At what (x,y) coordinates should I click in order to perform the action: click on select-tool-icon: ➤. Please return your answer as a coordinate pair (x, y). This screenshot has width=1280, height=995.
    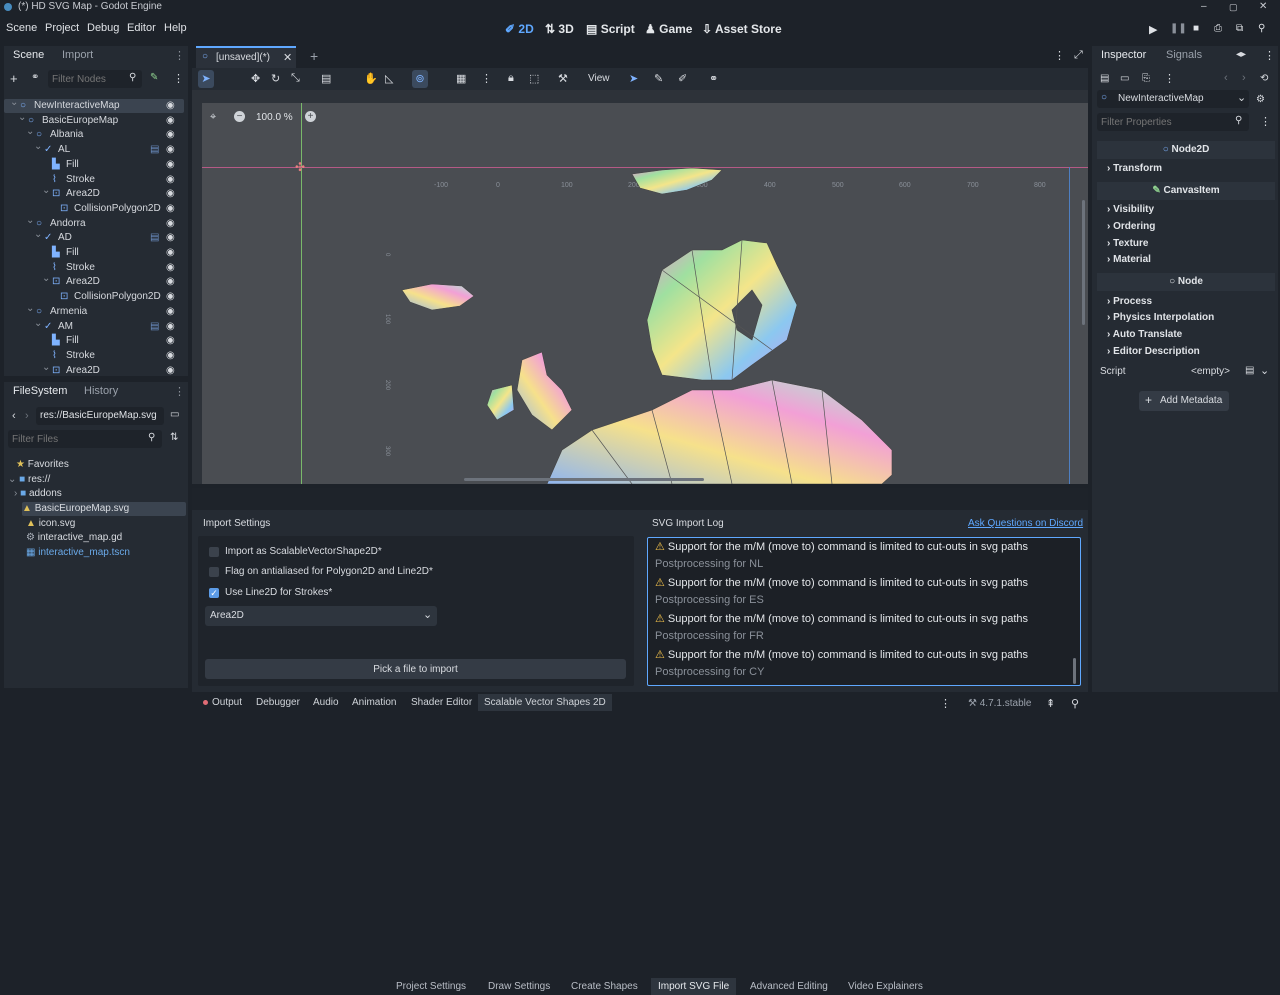
    Looking at the image, I should click on (206, 79).